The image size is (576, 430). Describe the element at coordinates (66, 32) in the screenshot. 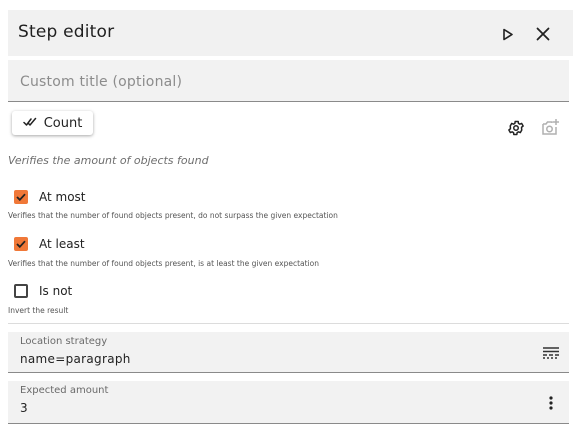

I see `page-title: Step editor` at that location.